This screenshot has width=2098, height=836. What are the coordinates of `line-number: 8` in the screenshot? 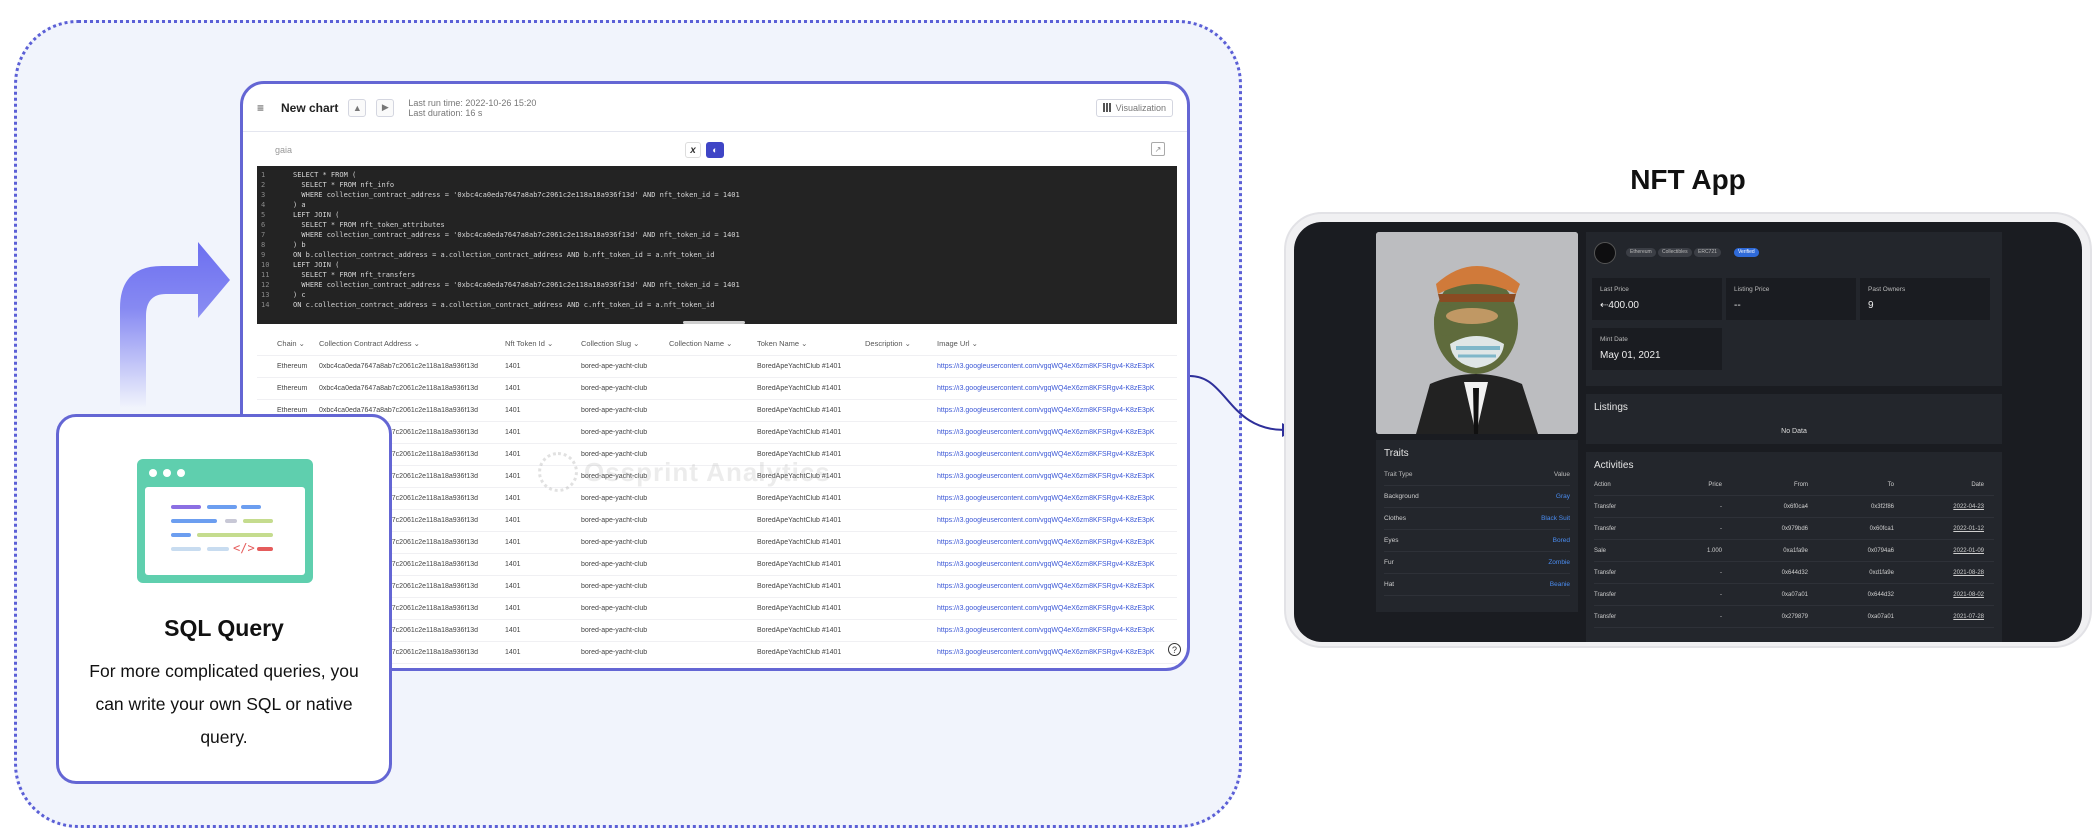 It's located at (263, 245).